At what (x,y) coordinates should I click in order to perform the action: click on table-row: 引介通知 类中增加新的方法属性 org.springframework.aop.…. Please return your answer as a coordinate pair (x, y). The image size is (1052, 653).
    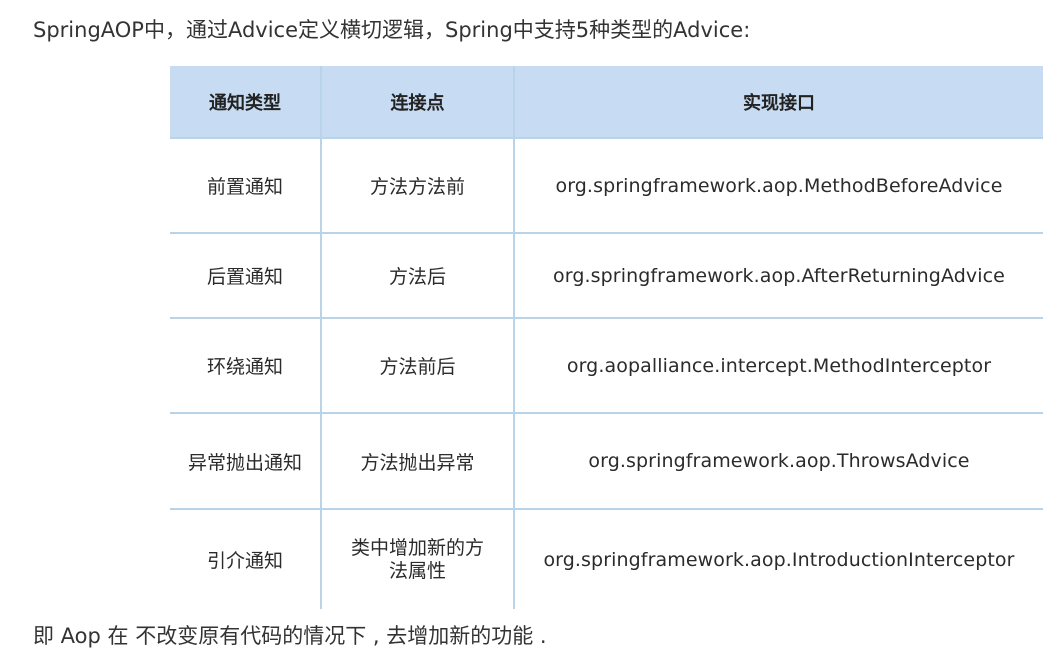
    Looking at the image, I should click on (606, 558).